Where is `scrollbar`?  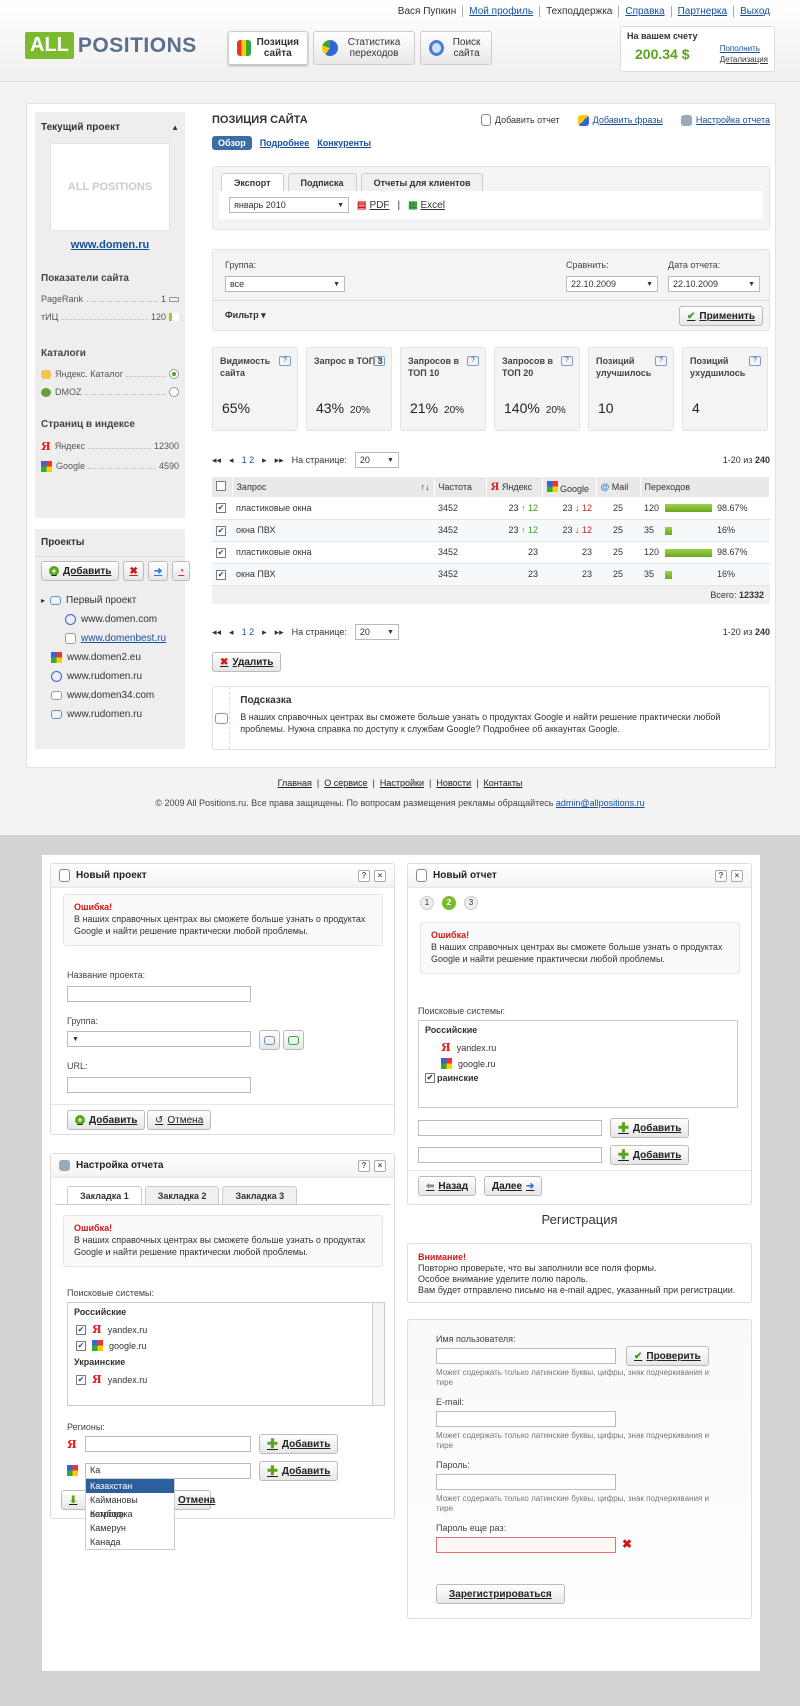 scrollbar is located at coordinates (378, 1354).